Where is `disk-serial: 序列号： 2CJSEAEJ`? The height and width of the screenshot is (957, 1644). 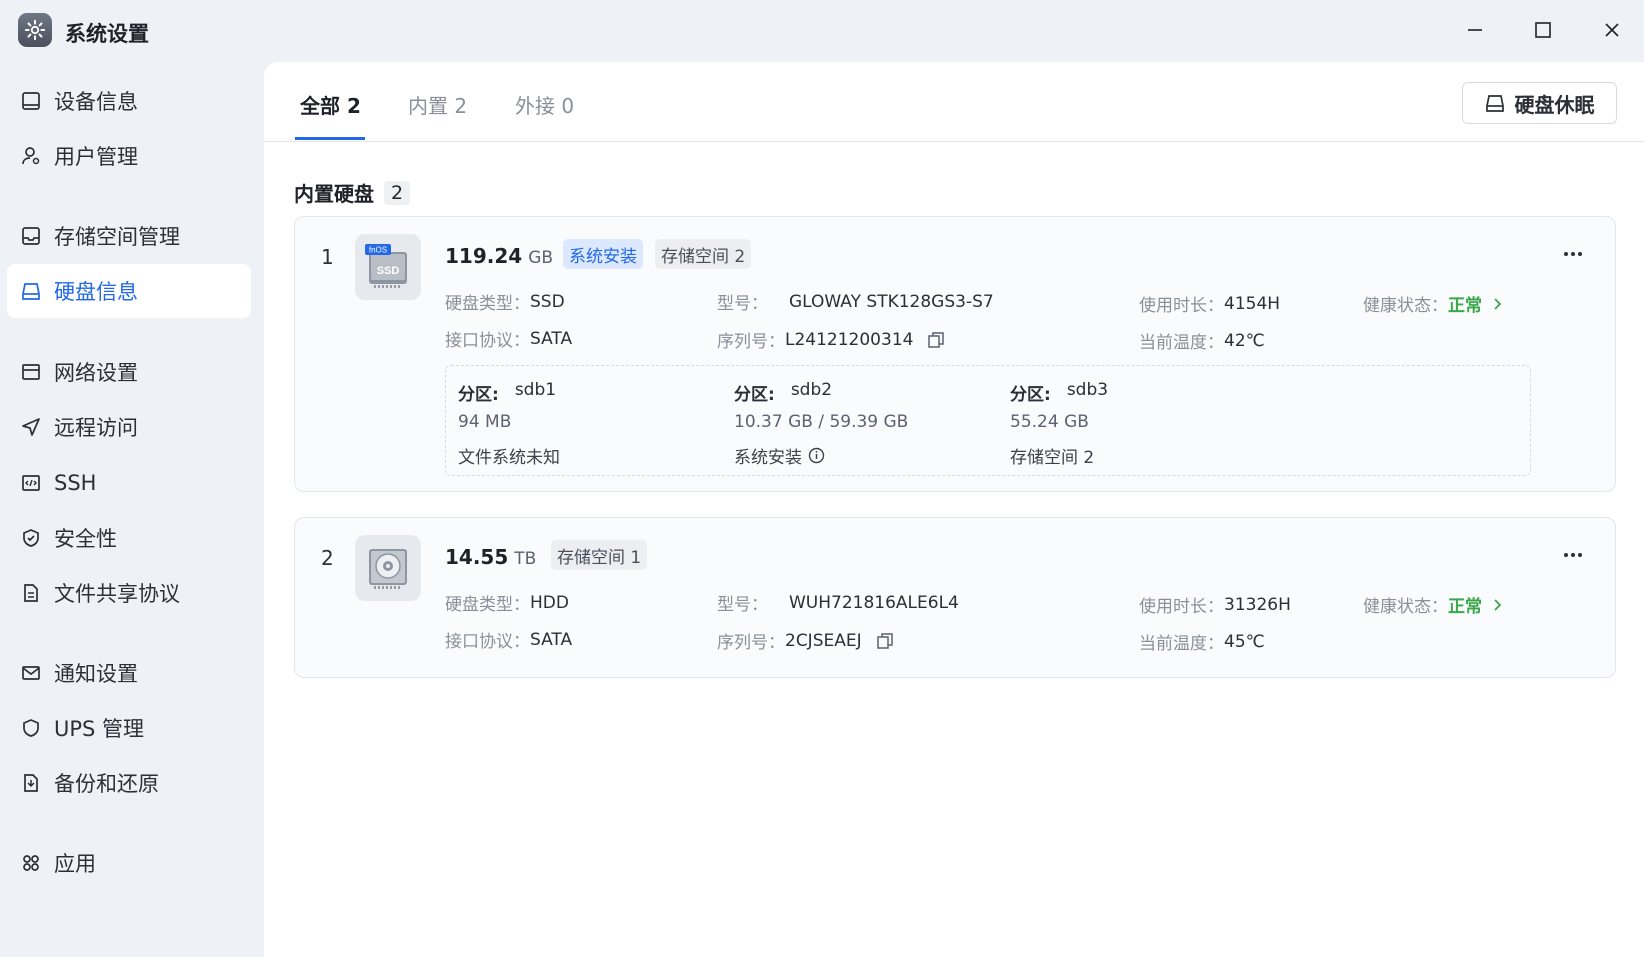 disk-serial: 序列号： 2CJSEAEJ is located at coordinates (805, 640).